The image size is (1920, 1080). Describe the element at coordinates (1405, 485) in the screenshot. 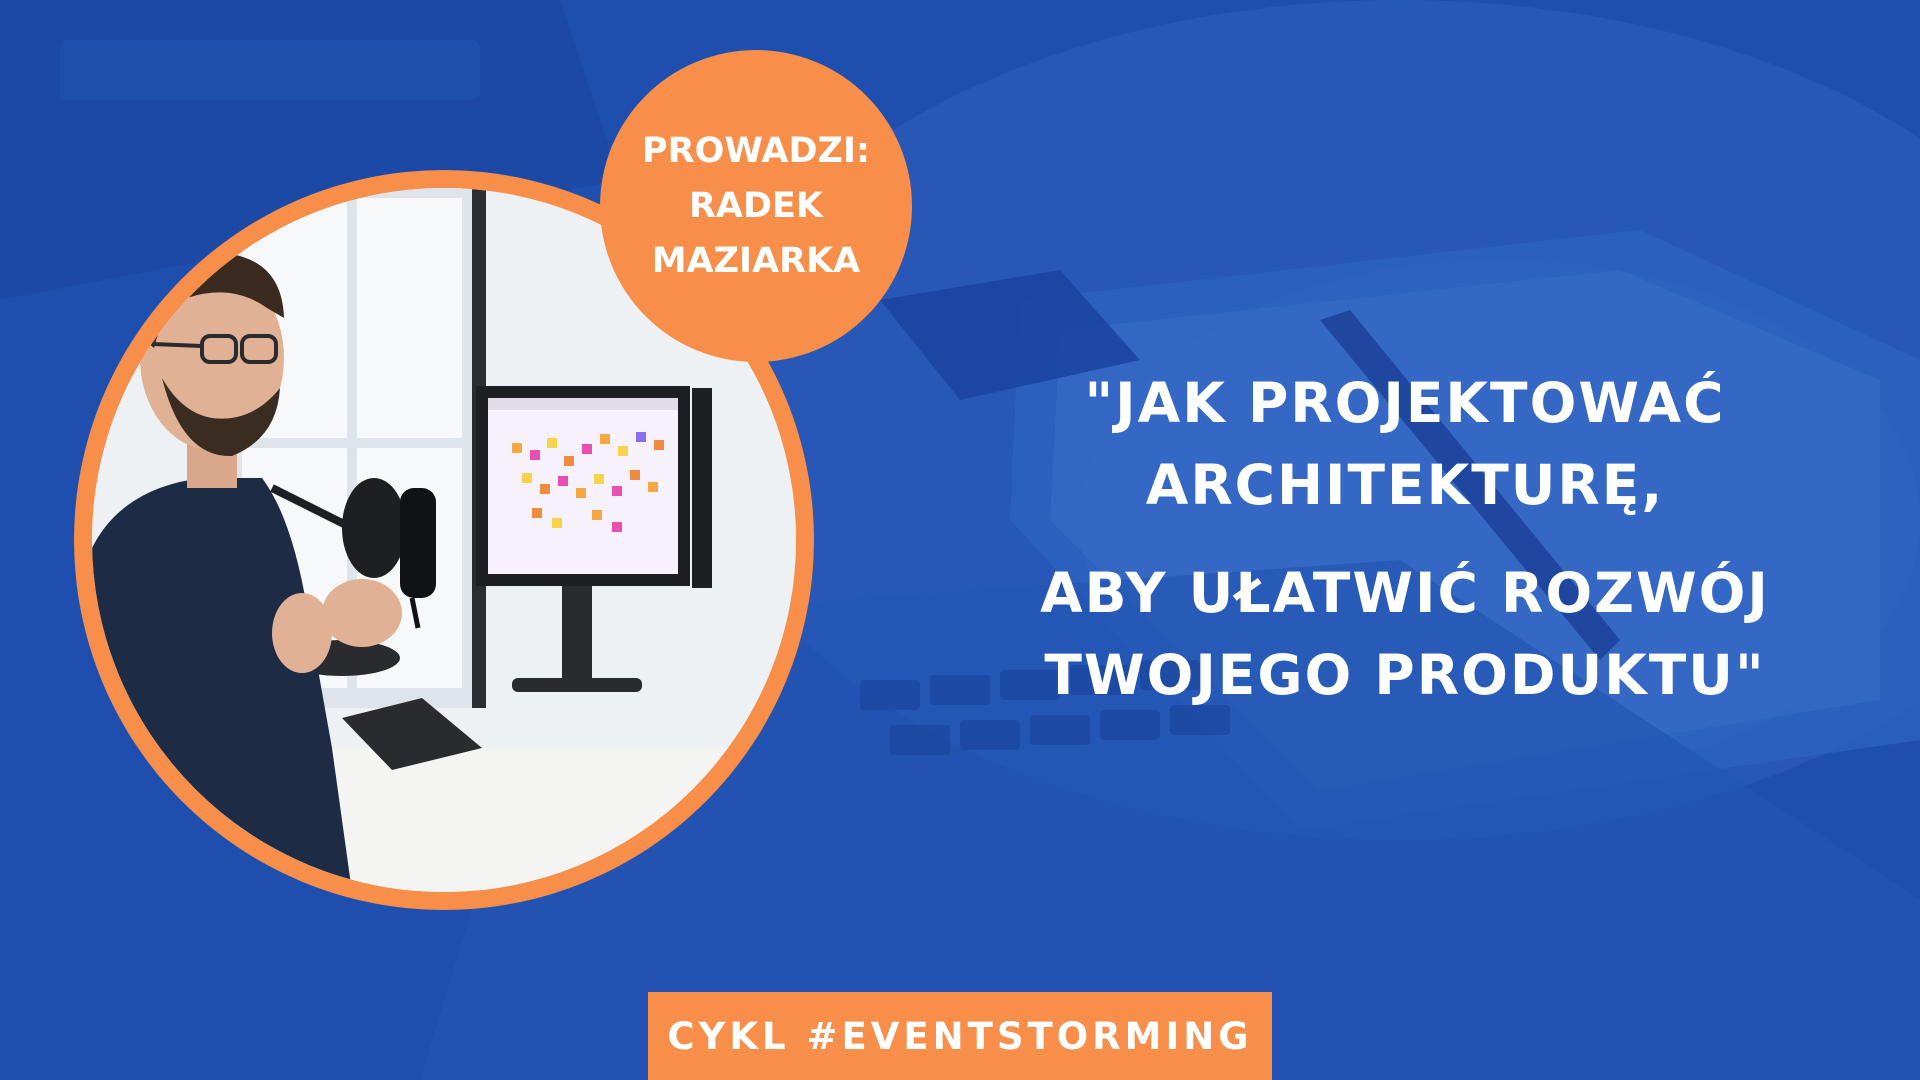

I see `title-line-2: ARCHITEKTURĘ,` at that location.